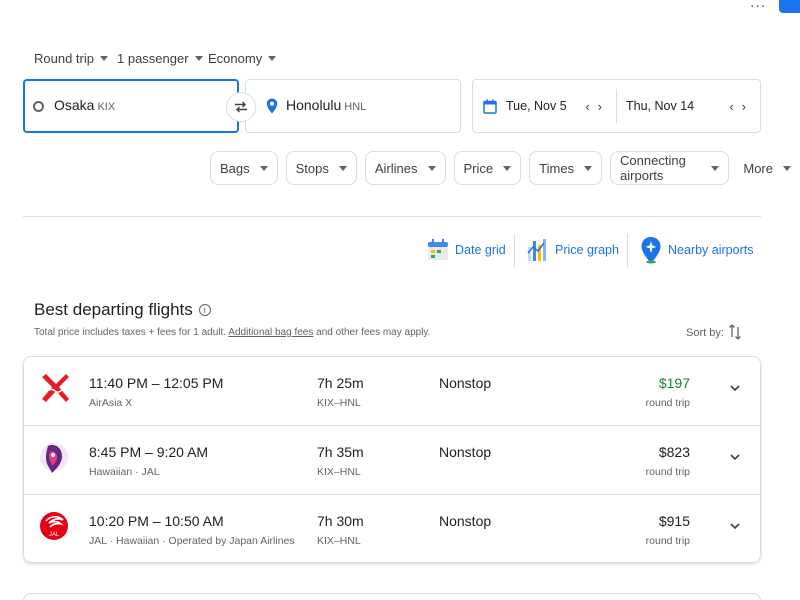  What do you see at coordinates (340, 521) in the screenshot?
I see `flight-duration: 7h 30m` at bounding box center [340, 521].